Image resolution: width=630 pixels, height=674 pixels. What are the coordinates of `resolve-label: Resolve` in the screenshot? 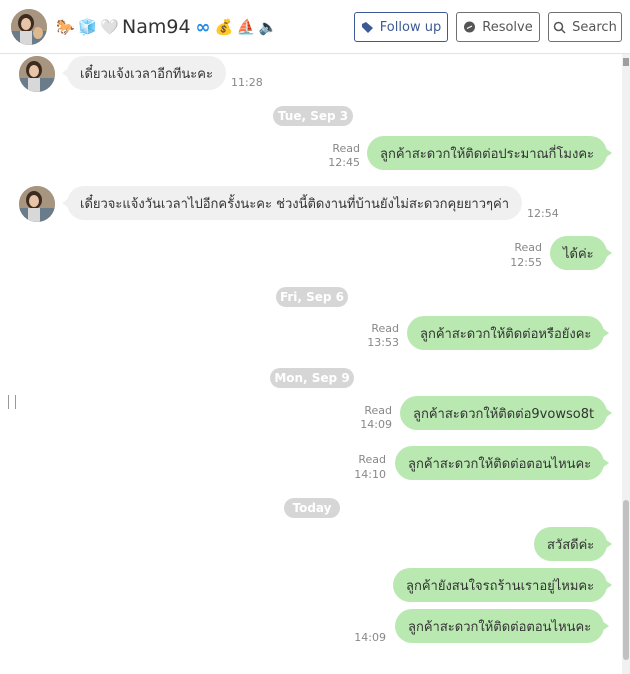 It's located at (507, 27).